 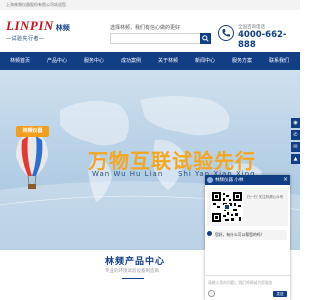 What do you see at coordinates (280, 294) in the screenshot?
I see `send-button: 发送` at bounding box center [280, 294].